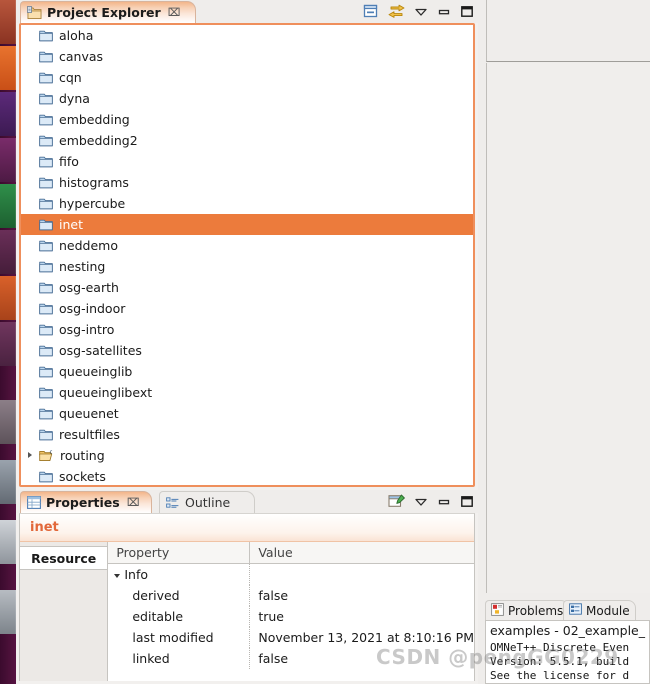  What do you see at coordinates (247, 77) in the screenshot?
I see `tree-item-cqn: cqn` at bounding box center [247, 77].